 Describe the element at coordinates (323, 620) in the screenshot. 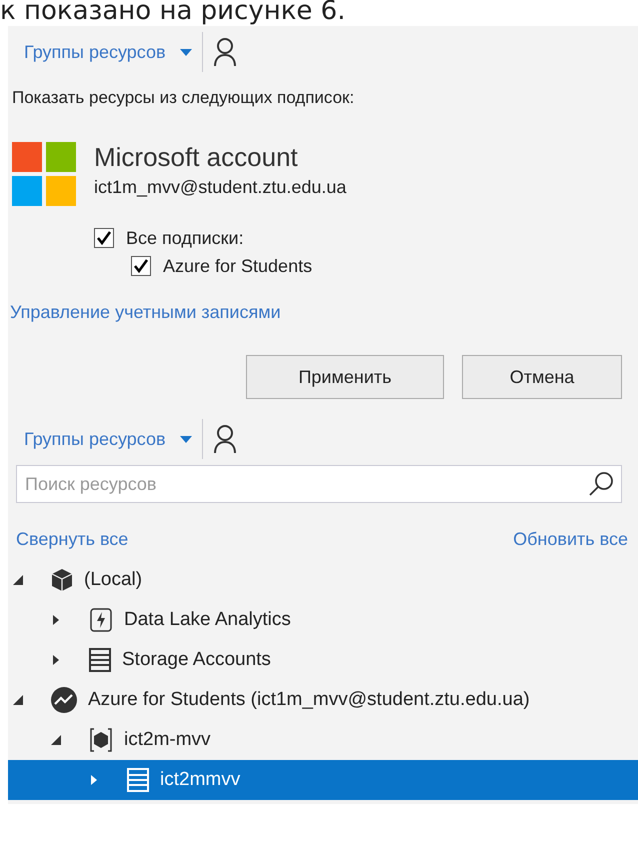

I see `tree-item: Data Lake Analytics` at that location.